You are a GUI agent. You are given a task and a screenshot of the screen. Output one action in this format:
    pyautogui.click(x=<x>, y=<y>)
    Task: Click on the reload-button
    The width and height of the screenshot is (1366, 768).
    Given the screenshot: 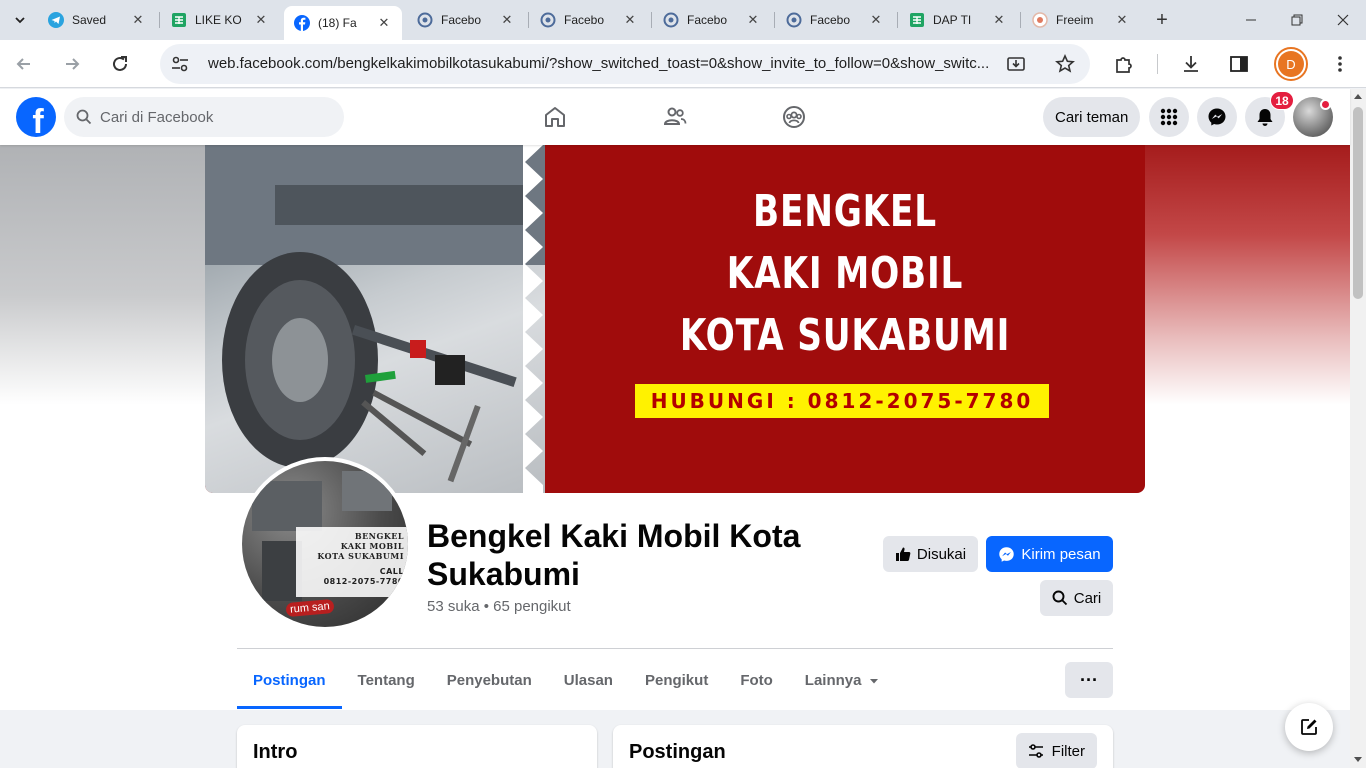 What is the action you would take?
    pyautogui.click(x=120, y=64)
    